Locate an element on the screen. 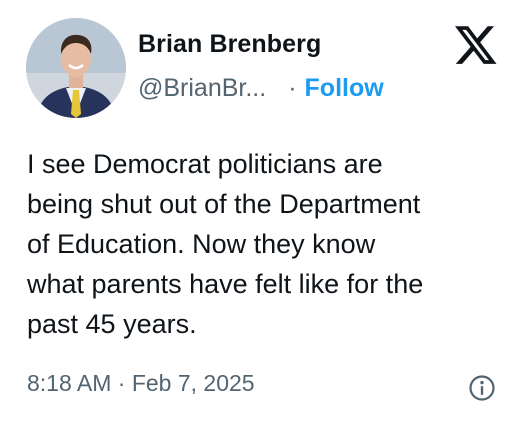 Image resolution: width=517 pixels, height=425 pixels. author-display-name: Brian Brenberg is located at coordinates (229, 44).